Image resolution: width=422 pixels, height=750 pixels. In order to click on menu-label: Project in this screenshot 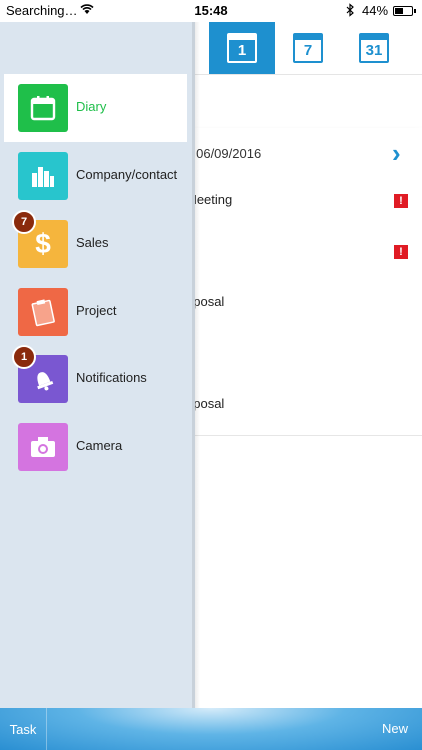, I will do `click(96, 310)`.